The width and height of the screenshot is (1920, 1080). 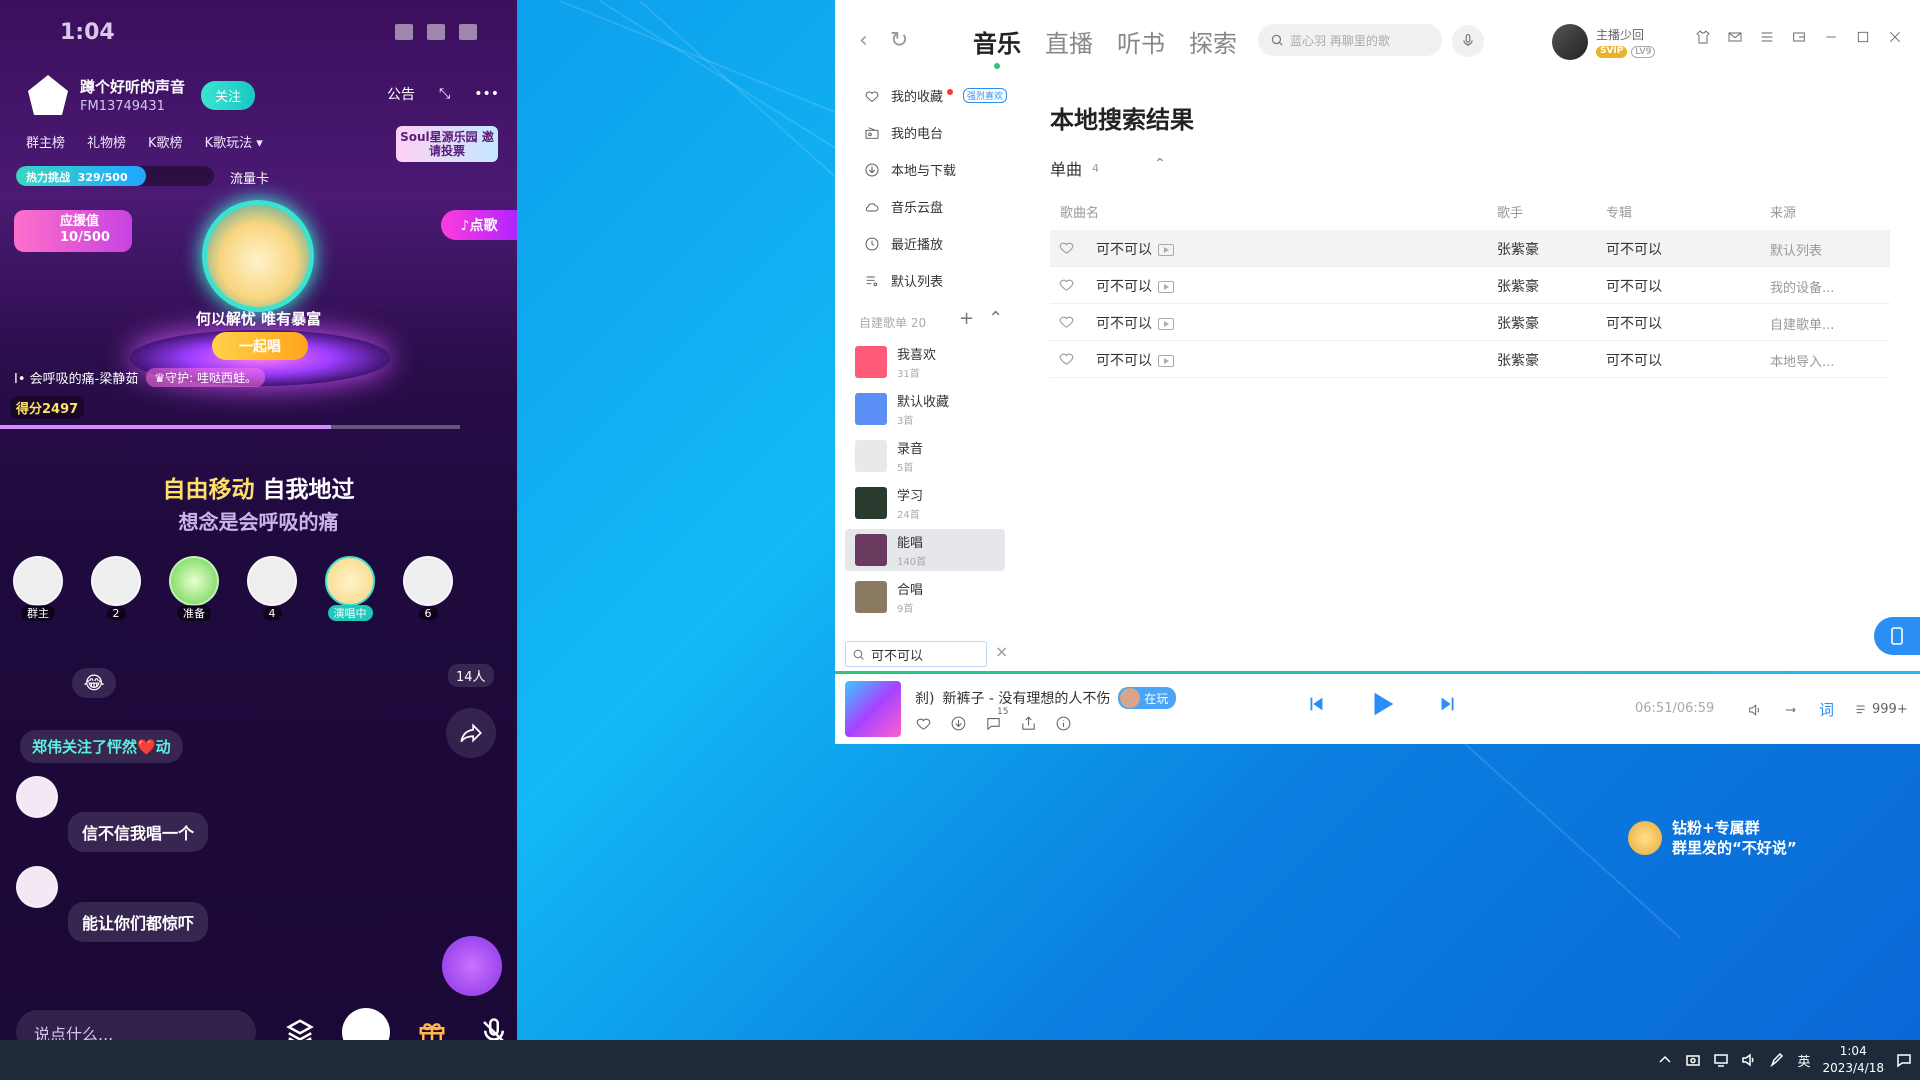 I want to click on tab-audiobook: 听书, so click(x=1141, y=41).